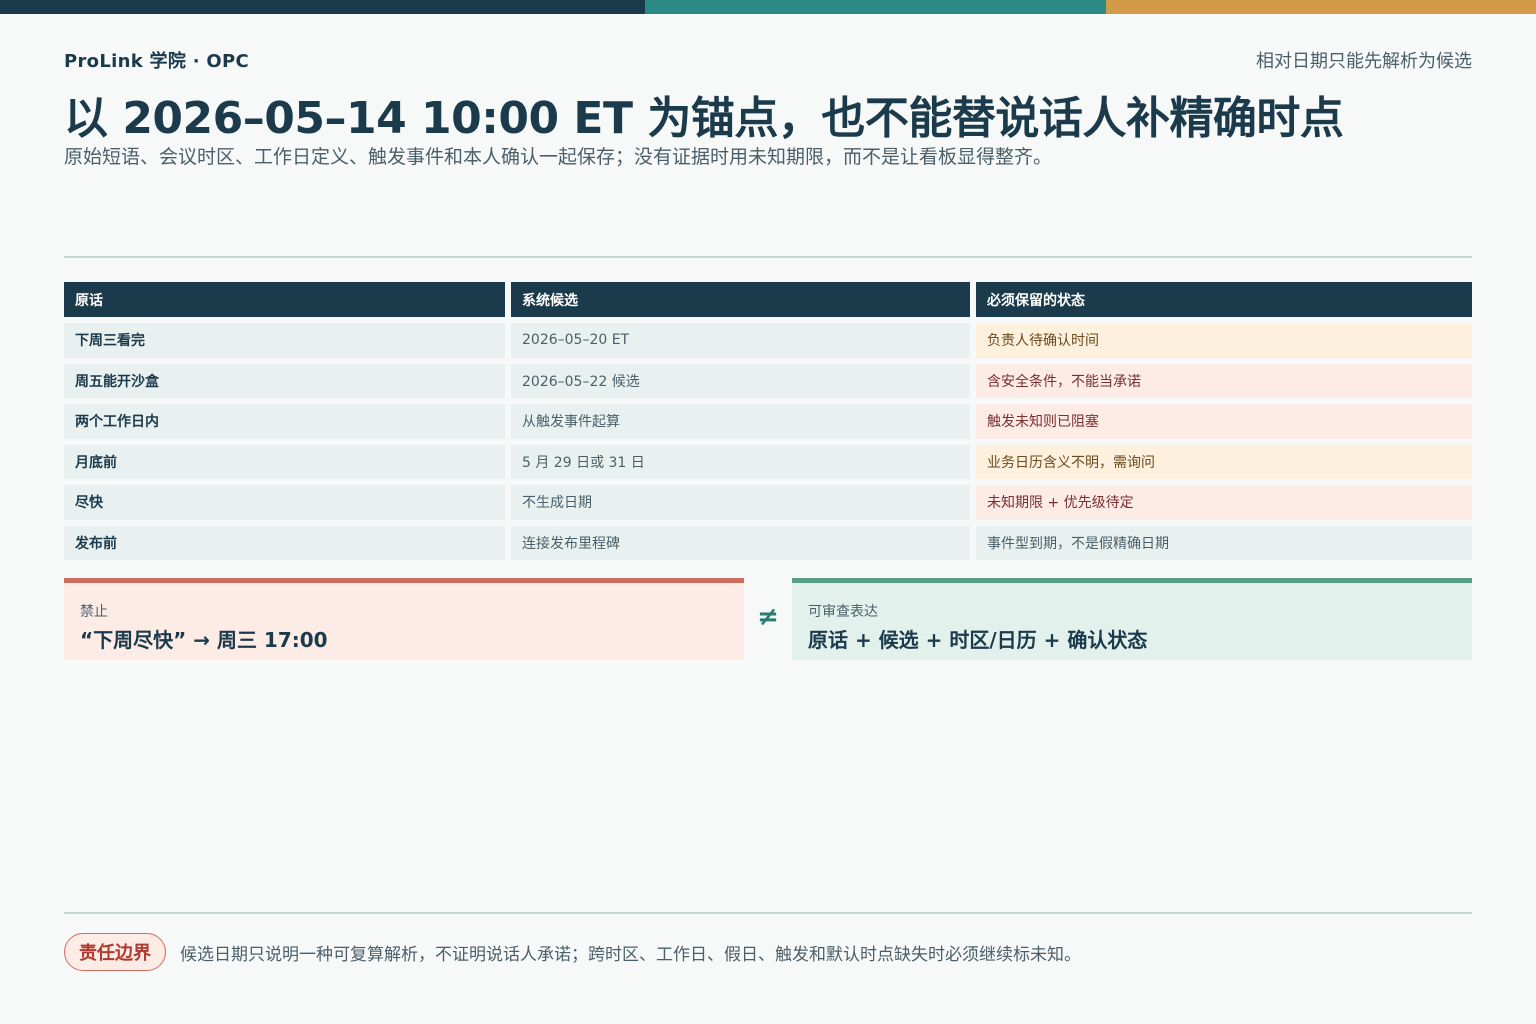 This screenshot has height=1024, width=1536. Describe the element at coordinates (1224, 421) in the screenshot. I see `status-cell: 触发未知则已阻塞` at that location.